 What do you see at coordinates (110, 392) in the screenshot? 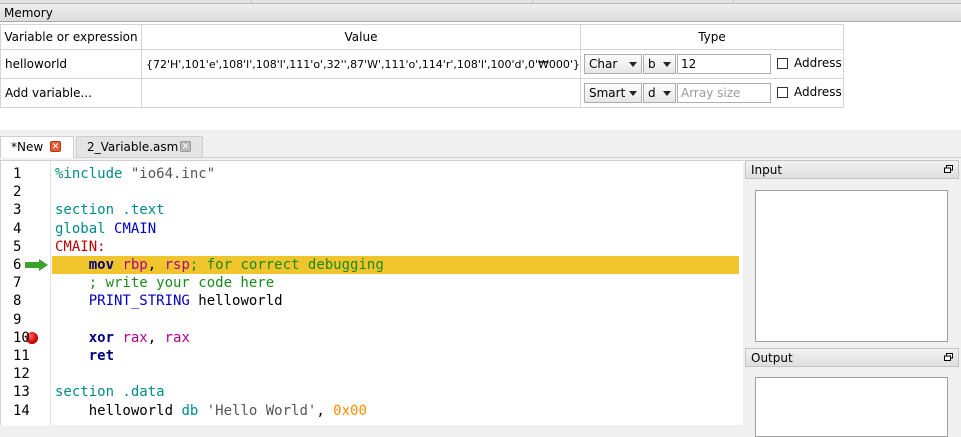
I see `code-token: section .data` at bounding box center [110, 392].